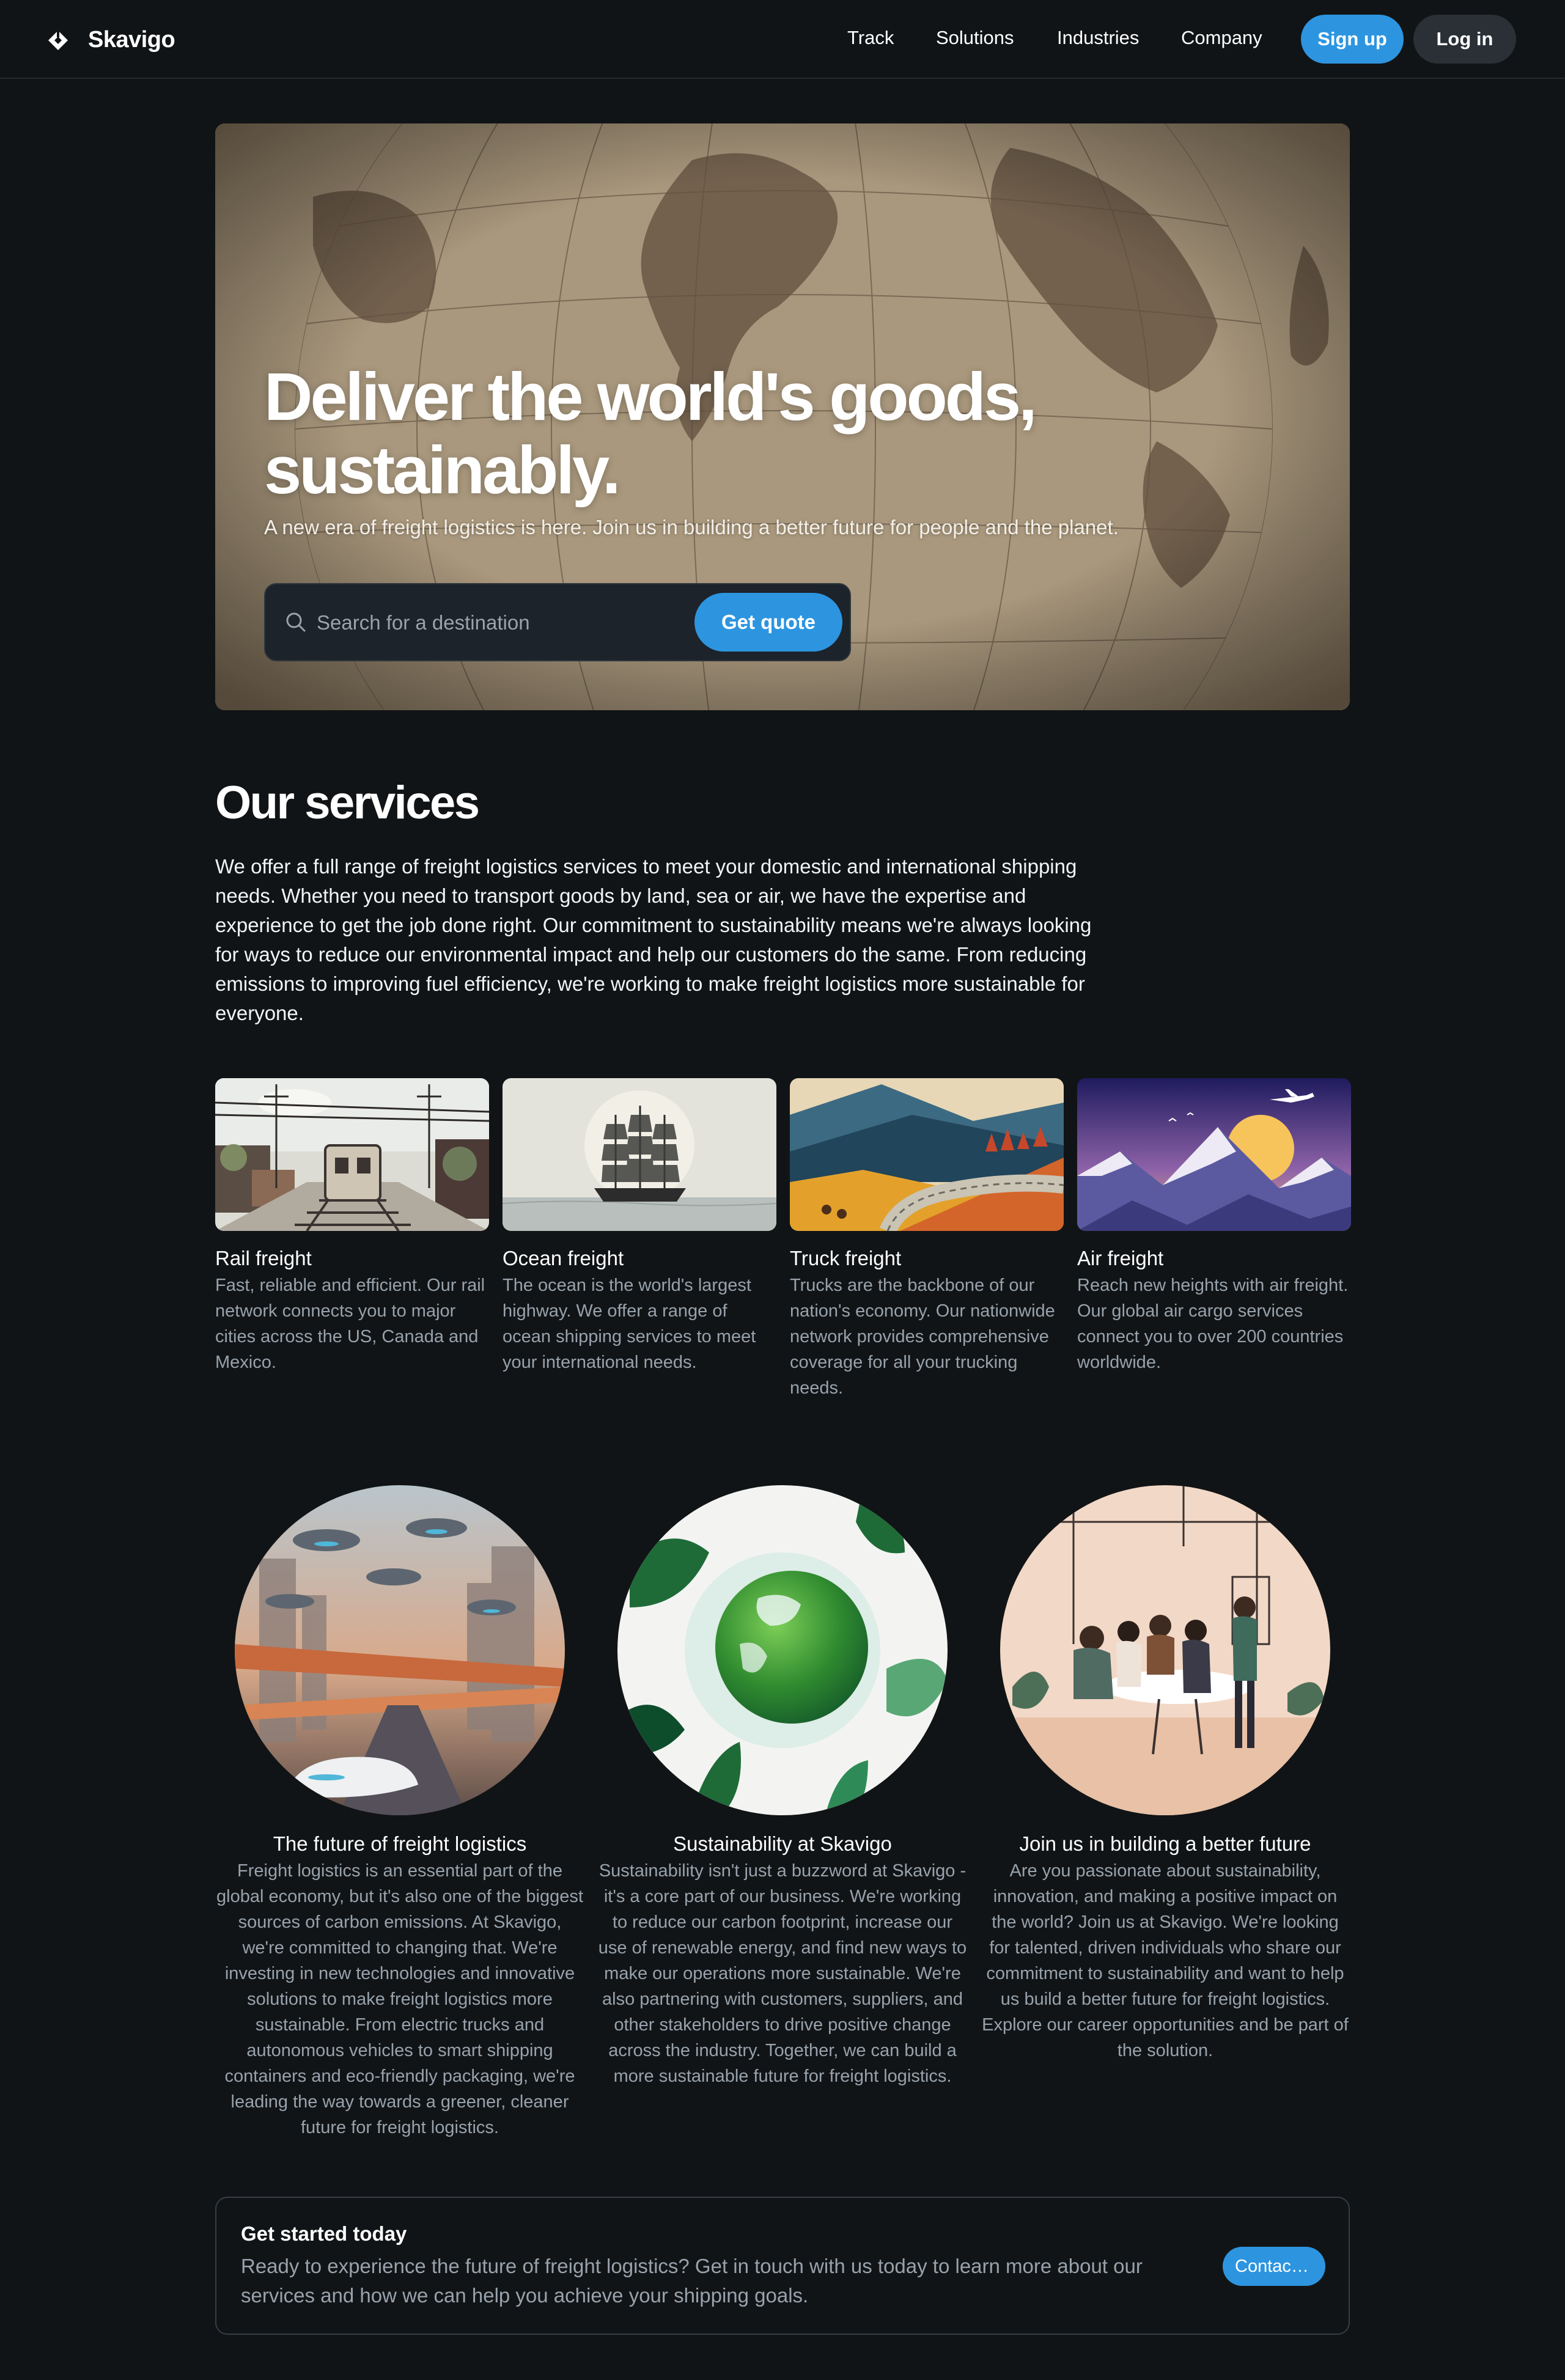 The image size is (1565, 2380). I want to click on nav-link-track: Track, so click(870, 38).